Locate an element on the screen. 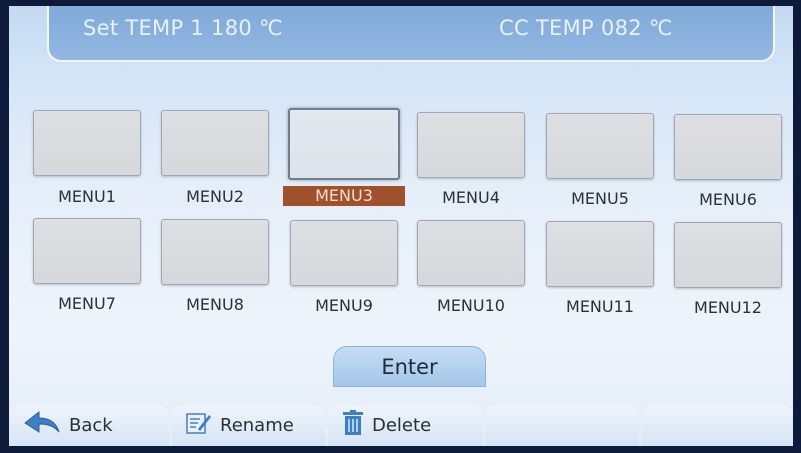 The width and height of the screenshot is (801, 453). menu-label-12: MENU12 is located at coordinates (728, 307).